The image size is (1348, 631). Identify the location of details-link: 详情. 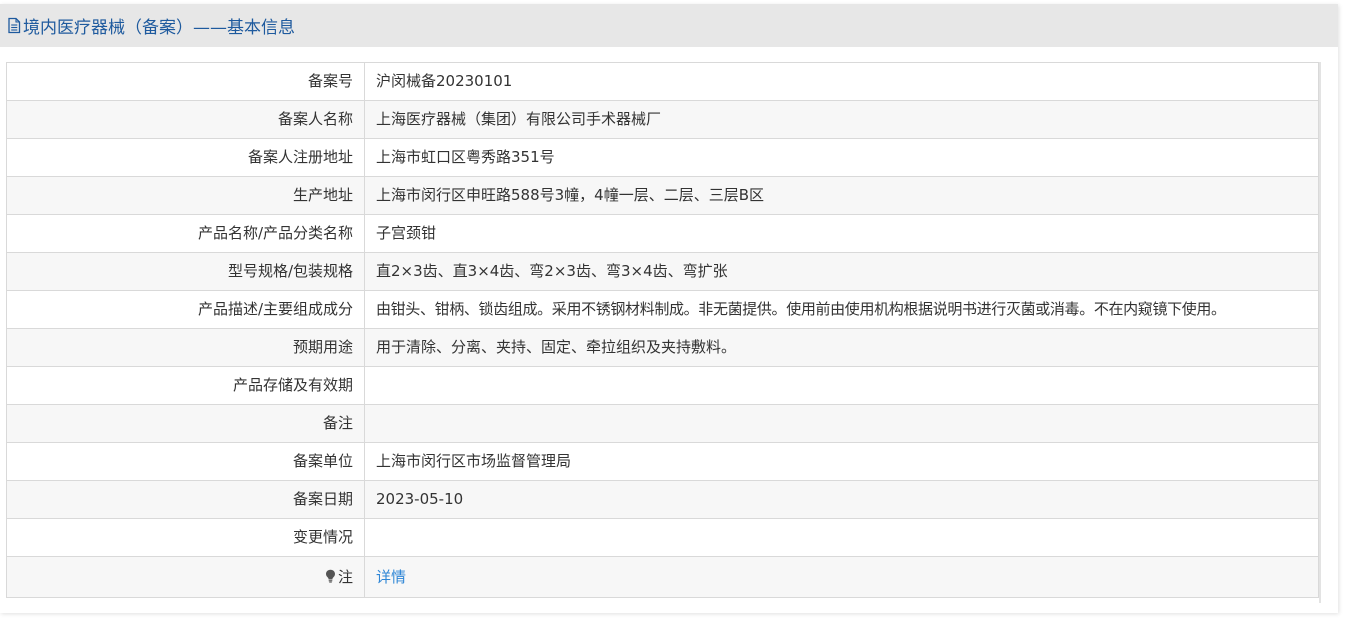
(391, 577).